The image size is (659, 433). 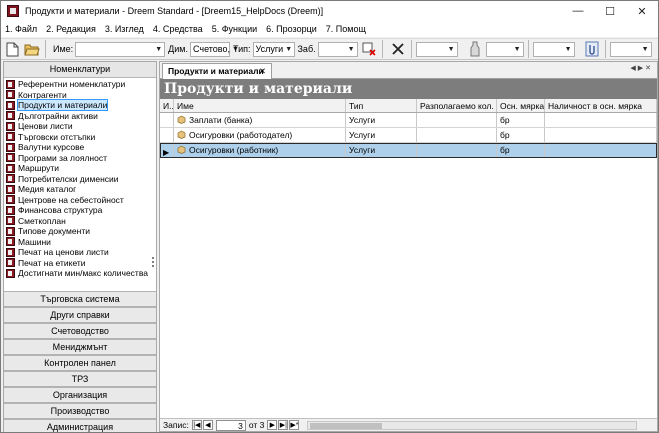 I want to click on record-number-input: 3, so click(x=230, y=425).